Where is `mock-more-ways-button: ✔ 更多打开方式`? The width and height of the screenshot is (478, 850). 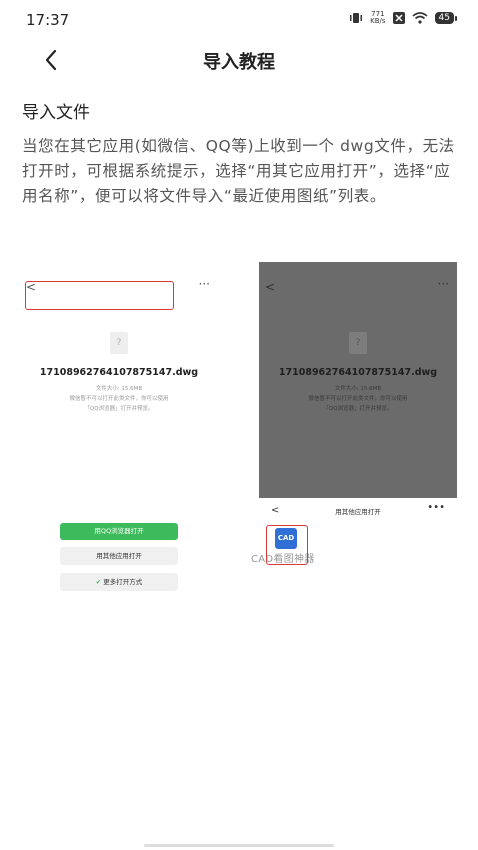
mock-more-ways-button: ✔ 更多打开方式 is located at coordinates (119, 582).